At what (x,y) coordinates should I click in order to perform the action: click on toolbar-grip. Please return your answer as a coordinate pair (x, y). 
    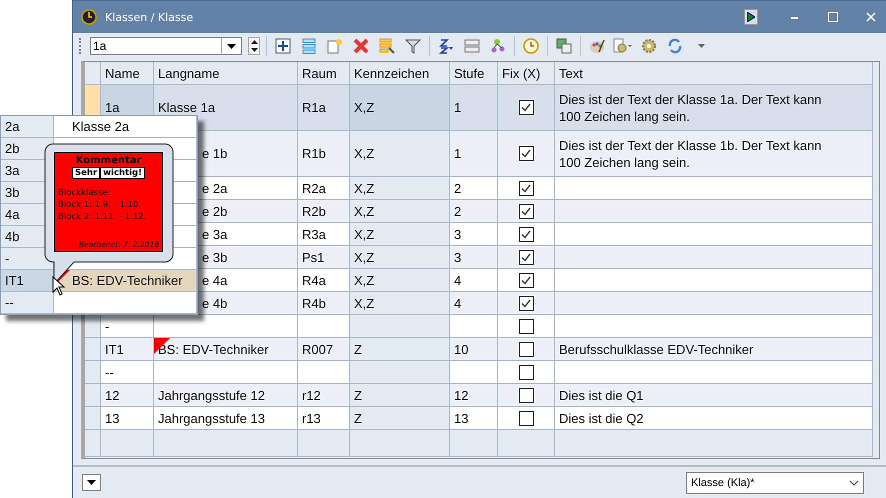
    Looking at the image, I should click on (81, 46).